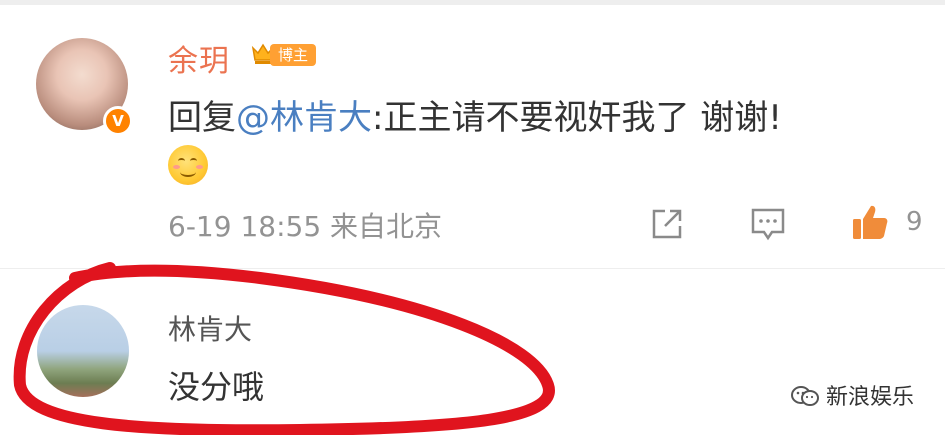 The height and width of the screenshot is (435, 945). What do you see at coordinates (210, 328) in the screenshot?
I see `comment-username: 林肯大` at bounding box center [210, 328].